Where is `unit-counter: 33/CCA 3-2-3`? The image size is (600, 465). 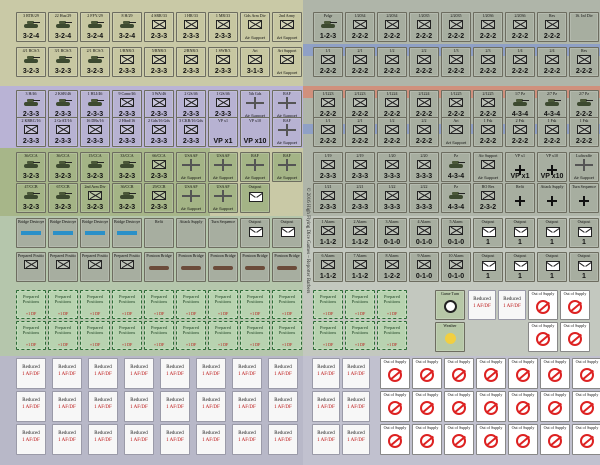 unit-counter: 33/CCA 3-2-3 is located at coordinates (127, 167).